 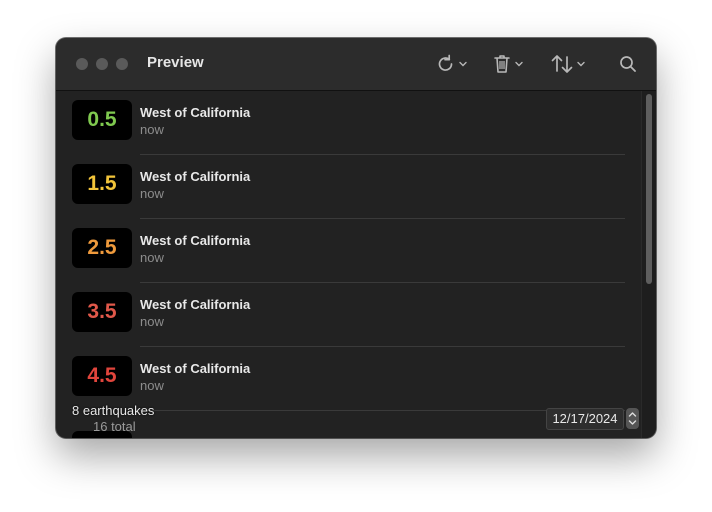 I want to click on sort-icon, so click(x=562, y=64).